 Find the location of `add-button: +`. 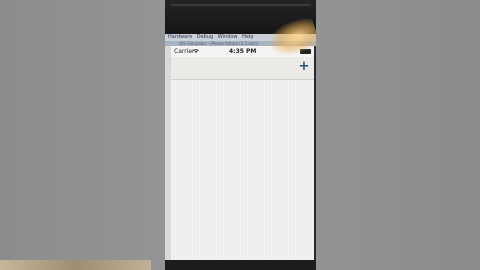

add-button: + is located at coordinates (304, 67).